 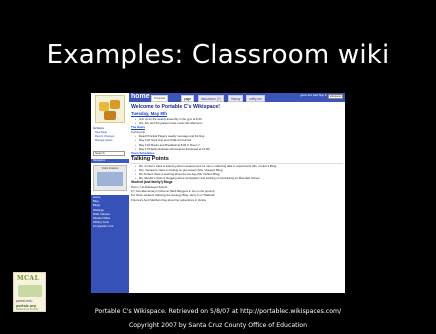 I want to click on wikispaces-button: wikispaces, so click(x=335, y=96).